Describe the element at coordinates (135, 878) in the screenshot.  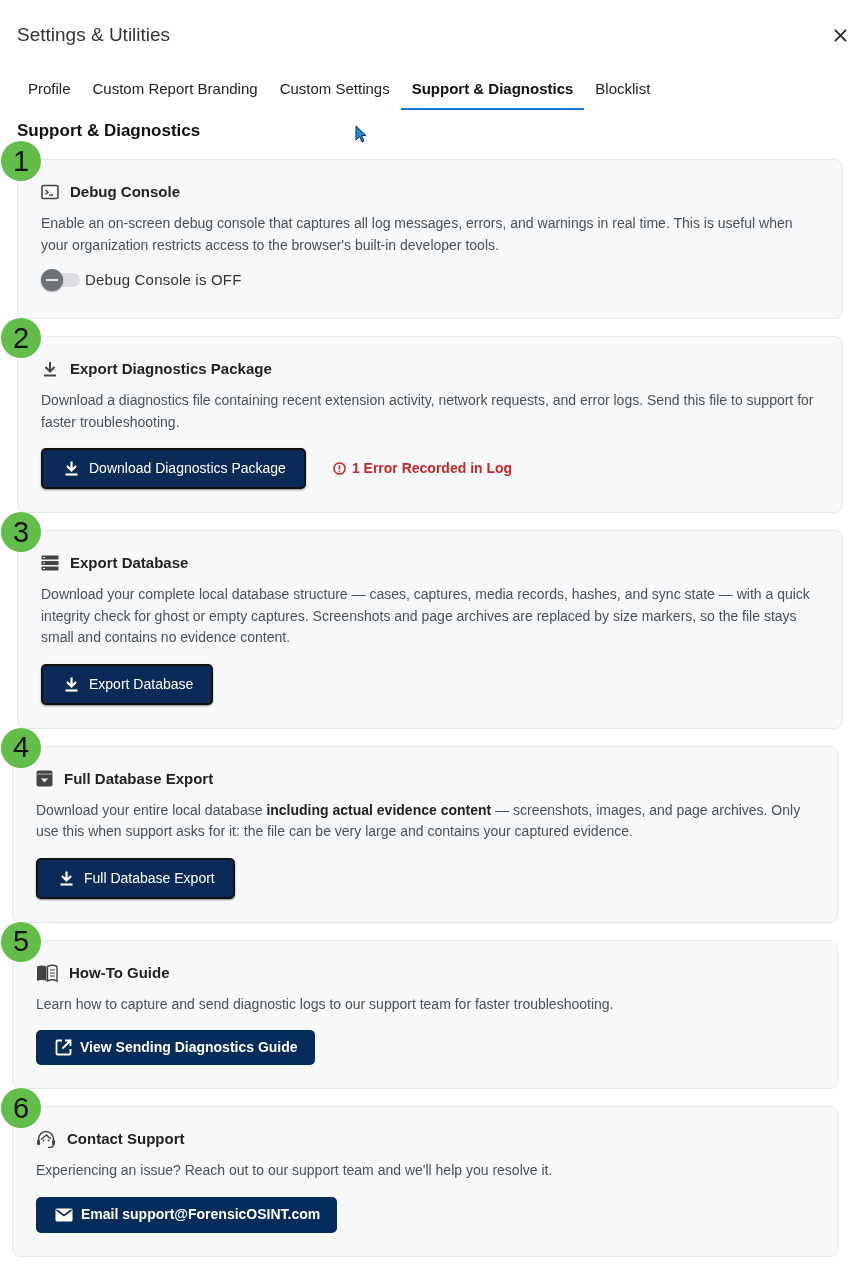
I see `download-button: Full Database Export` at that location.